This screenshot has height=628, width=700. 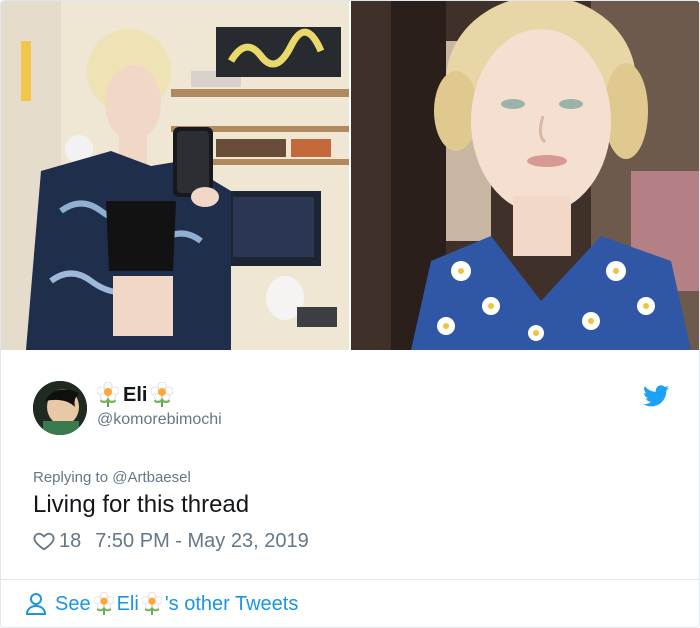 What do you see at coordinates (73, 603) in the screenshot?
I see `see-label: See` at bounding box center [73, 603].